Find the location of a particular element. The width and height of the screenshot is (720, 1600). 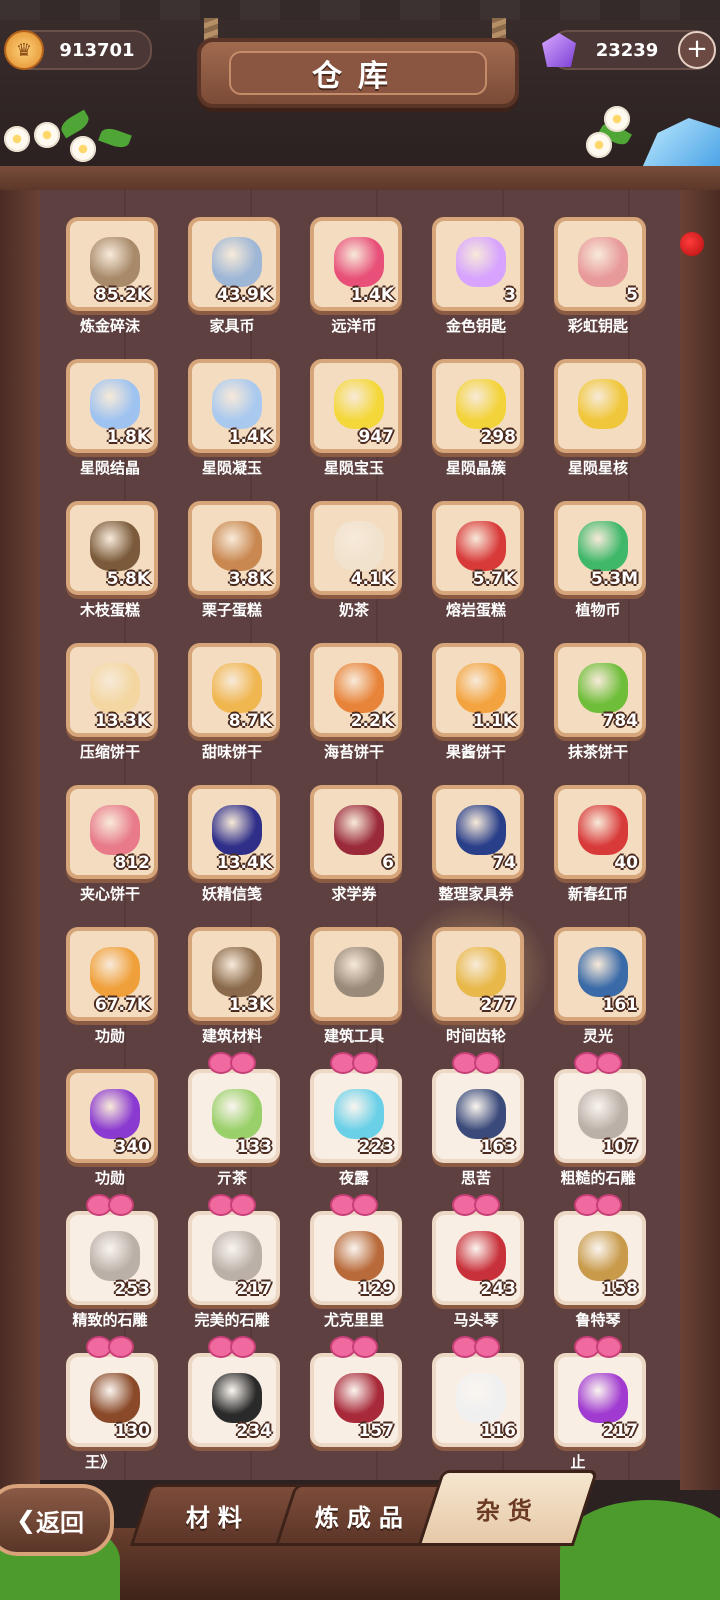

chevron-left-icon: ❮ is located at coordinates (26, 1520).